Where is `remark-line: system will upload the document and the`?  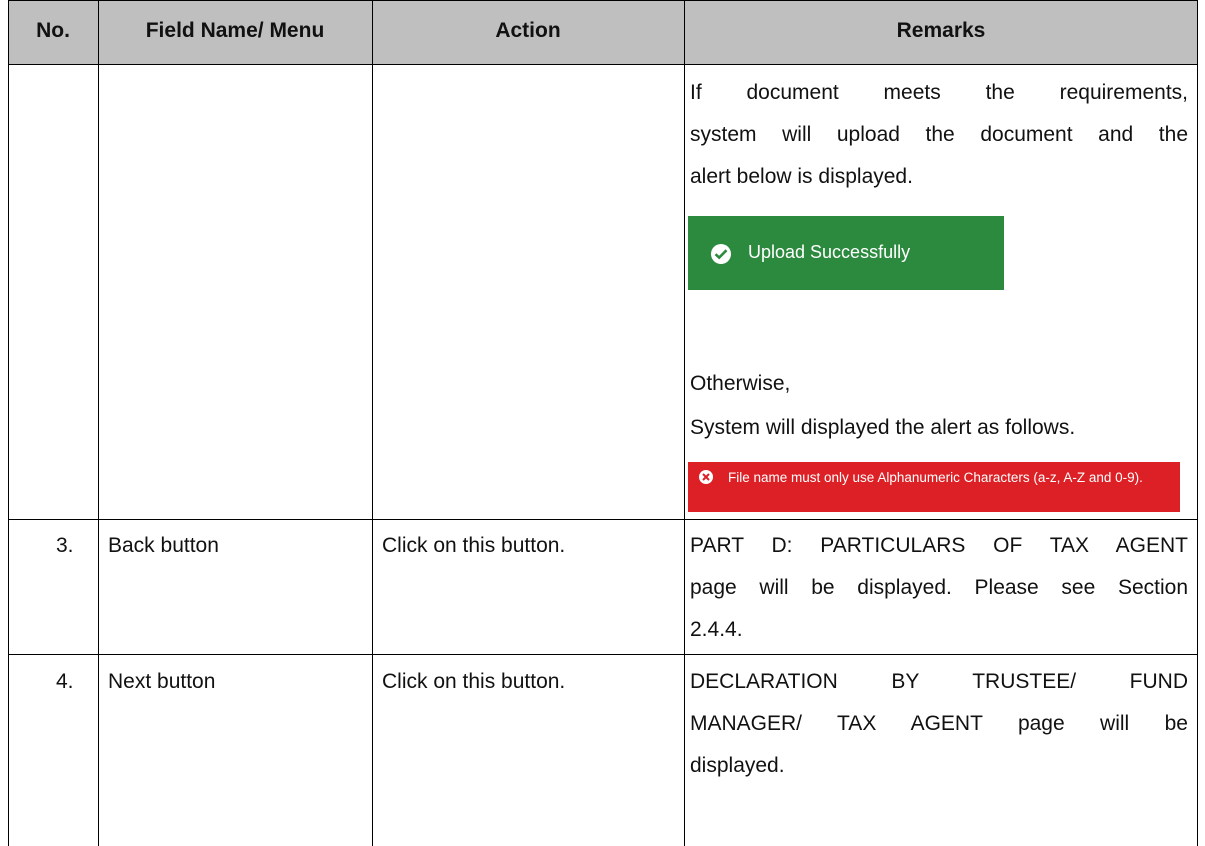
remark-line: system will upload the document and the is located at coordinates (939, 134).